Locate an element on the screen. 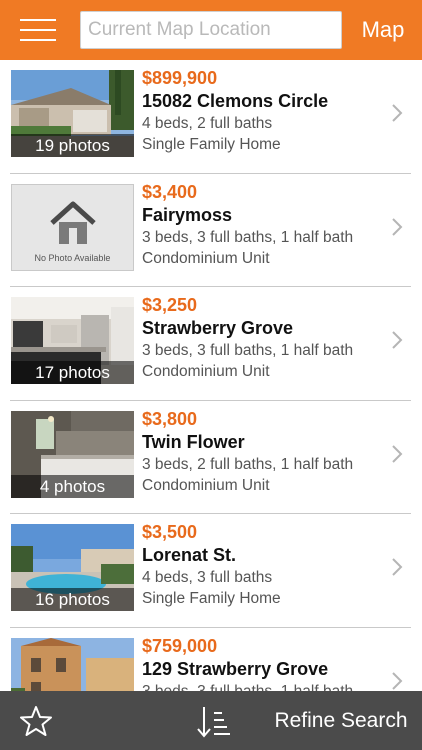 This screenshot has width=422, height=750. listing-photo is located at coordinates (72, 664).